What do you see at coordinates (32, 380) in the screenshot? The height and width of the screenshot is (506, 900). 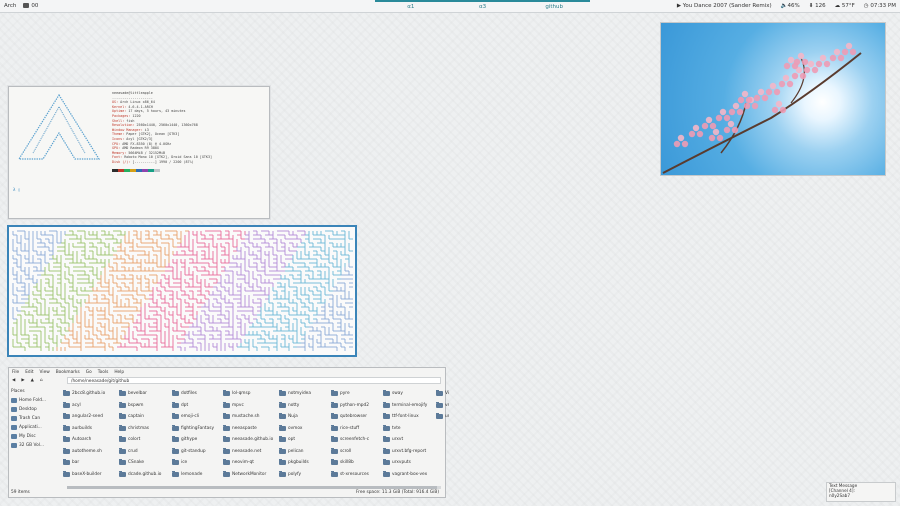 I see `up-icon: ▲` at bounding box center [32, 380].